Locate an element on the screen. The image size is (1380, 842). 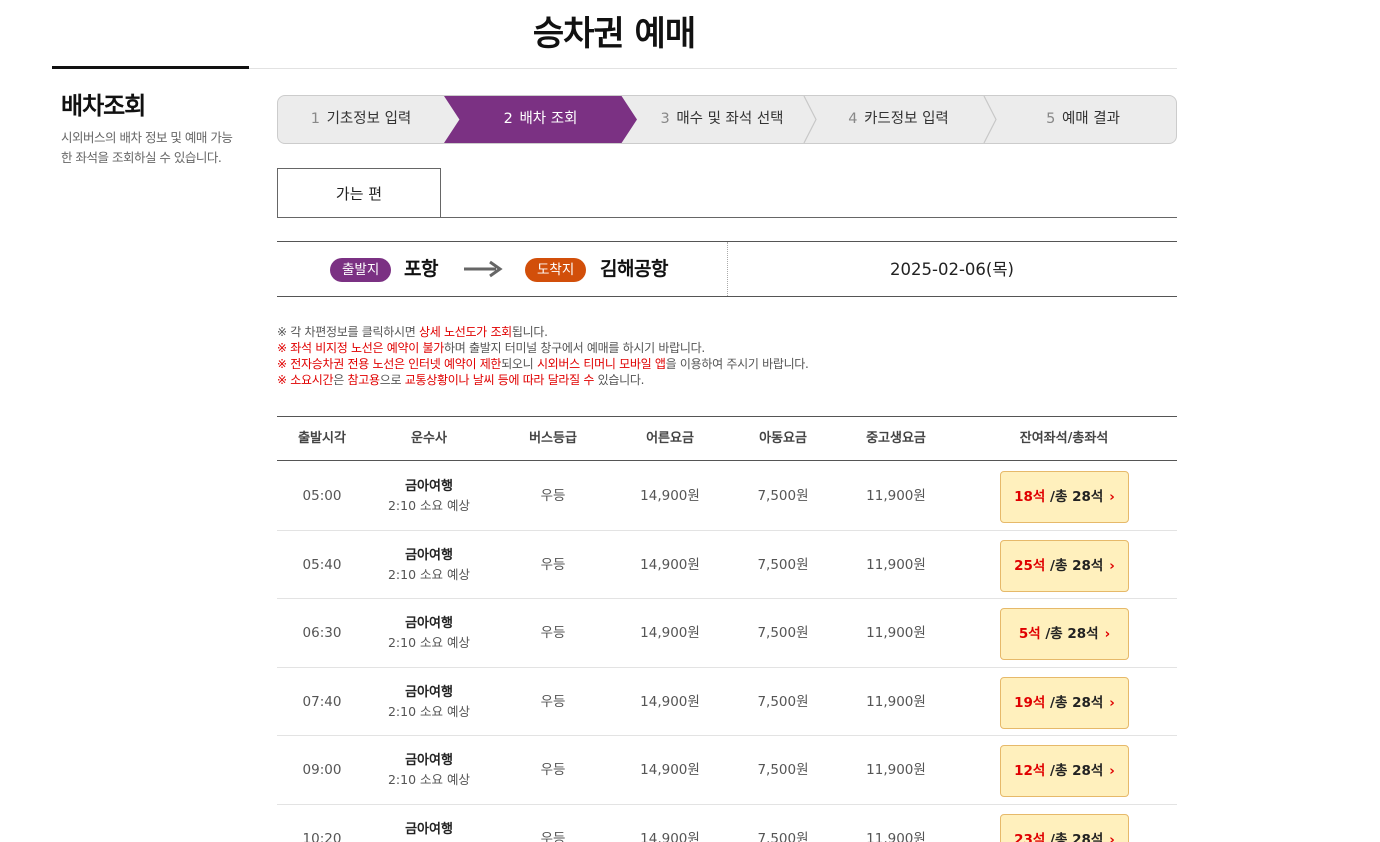
seat-select-button: 12석 /총 28석 › is located at coordinates (1064, 771).